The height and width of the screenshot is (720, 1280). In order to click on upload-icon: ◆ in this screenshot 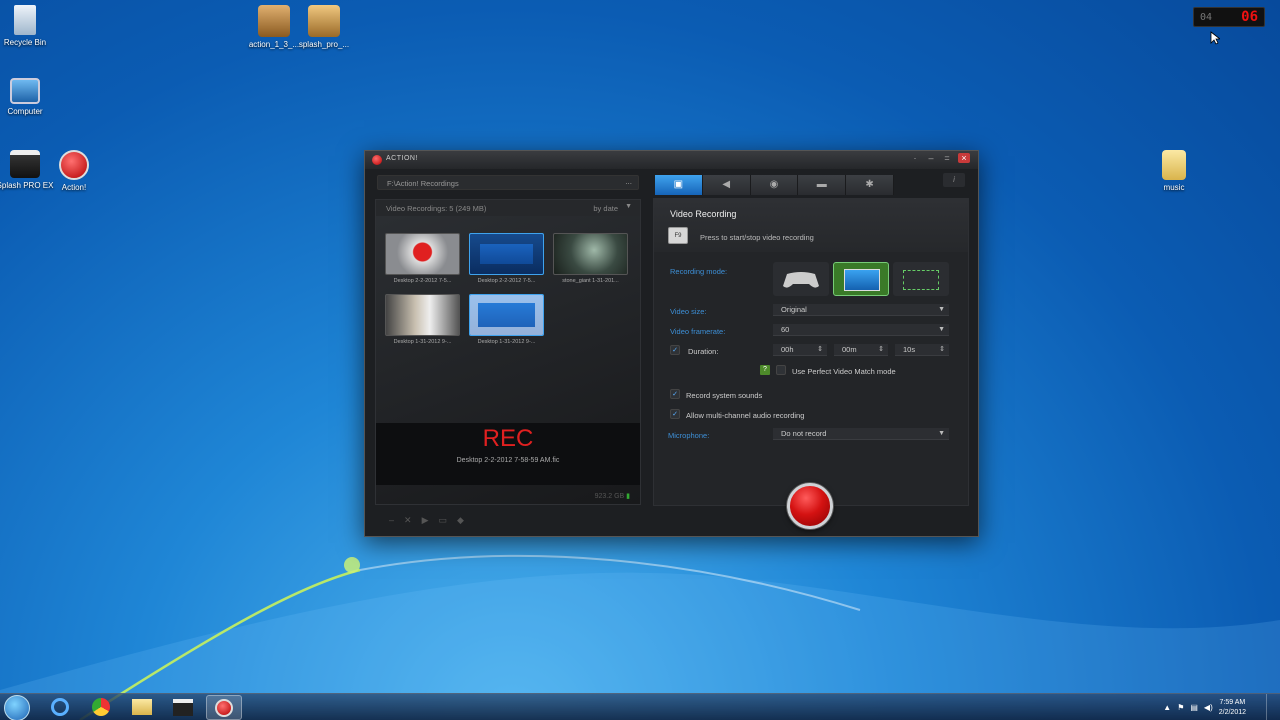, I will do `click(460, 520)`.